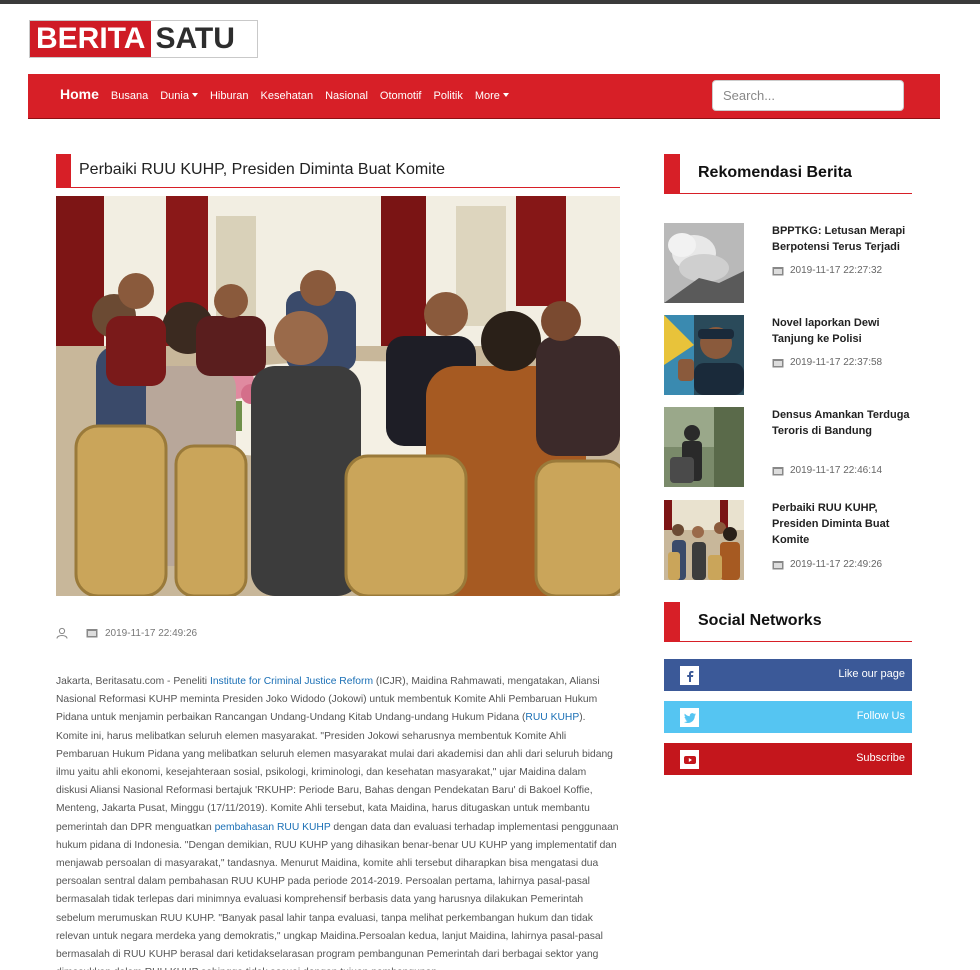  Describe the element at coordinates (229, 96) in the screenshot. I see `nav-item-hiburan: Hiburan` at that location.